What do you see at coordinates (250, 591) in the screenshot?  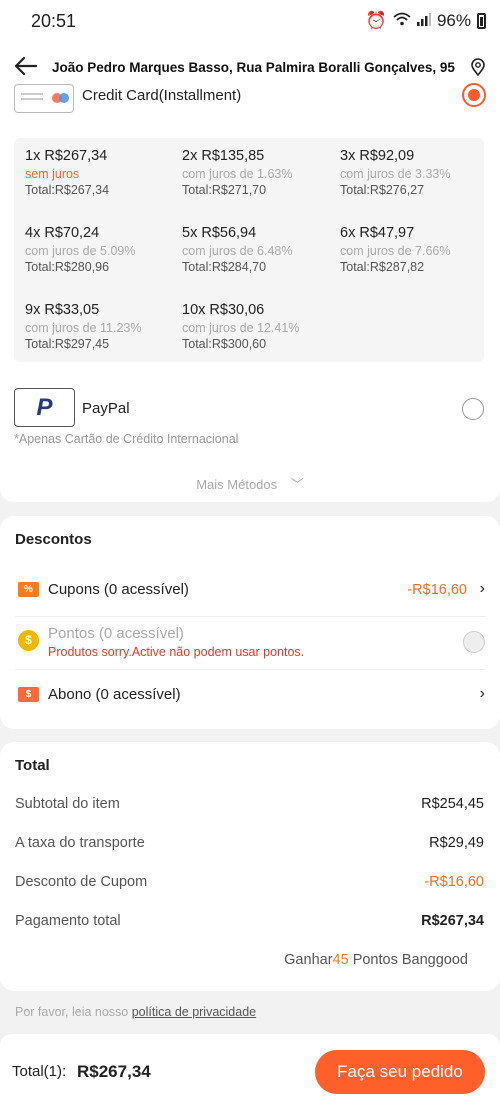 I see `coupons-row: % Cupons (0 acessível) -R$16,60 ›` at bounding box center [250, 591].